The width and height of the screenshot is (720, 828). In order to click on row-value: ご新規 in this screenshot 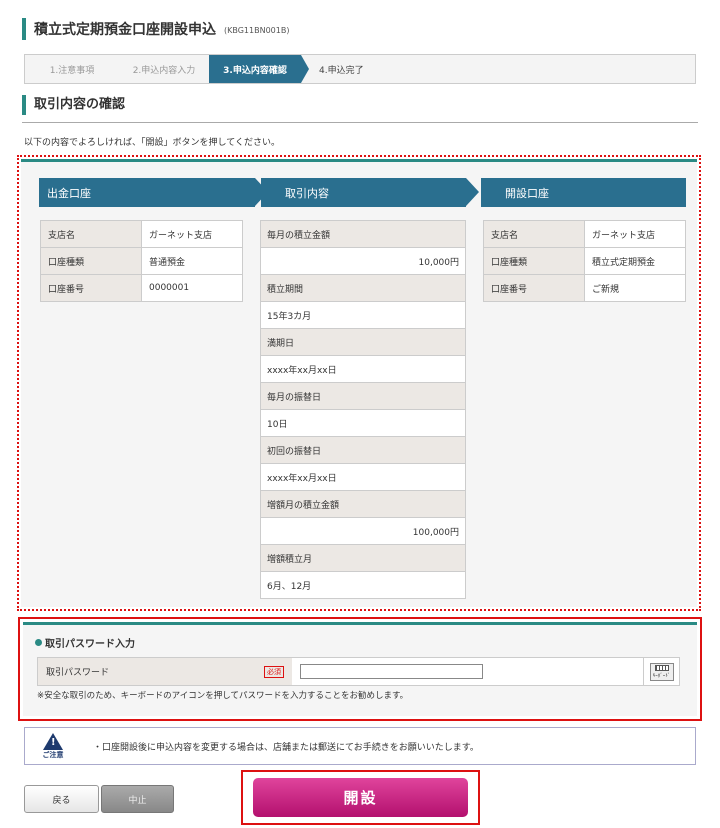, I will do `click(635, 288)`.